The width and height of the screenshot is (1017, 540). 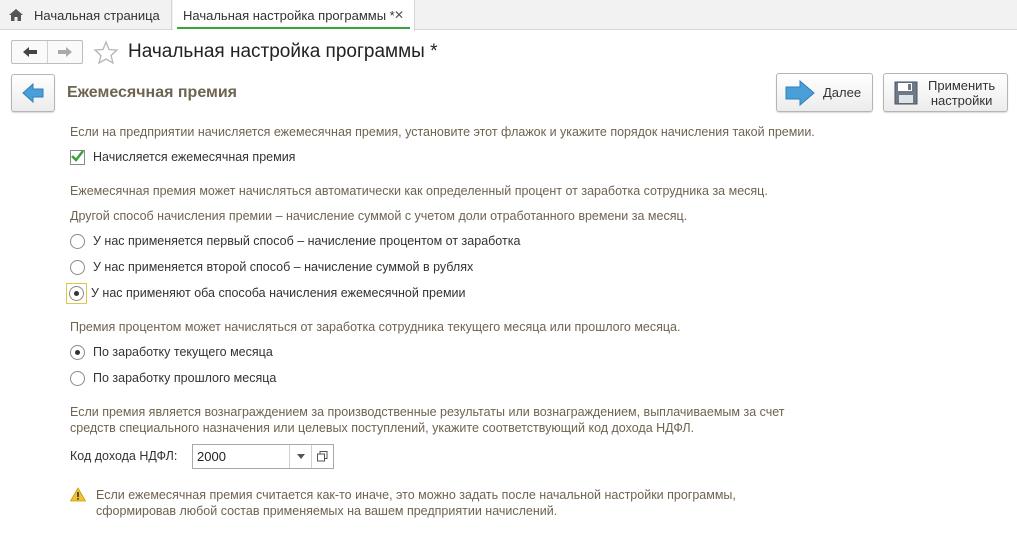 I want to click on apply-label-line2: настройки, so click(x=961, y=100).